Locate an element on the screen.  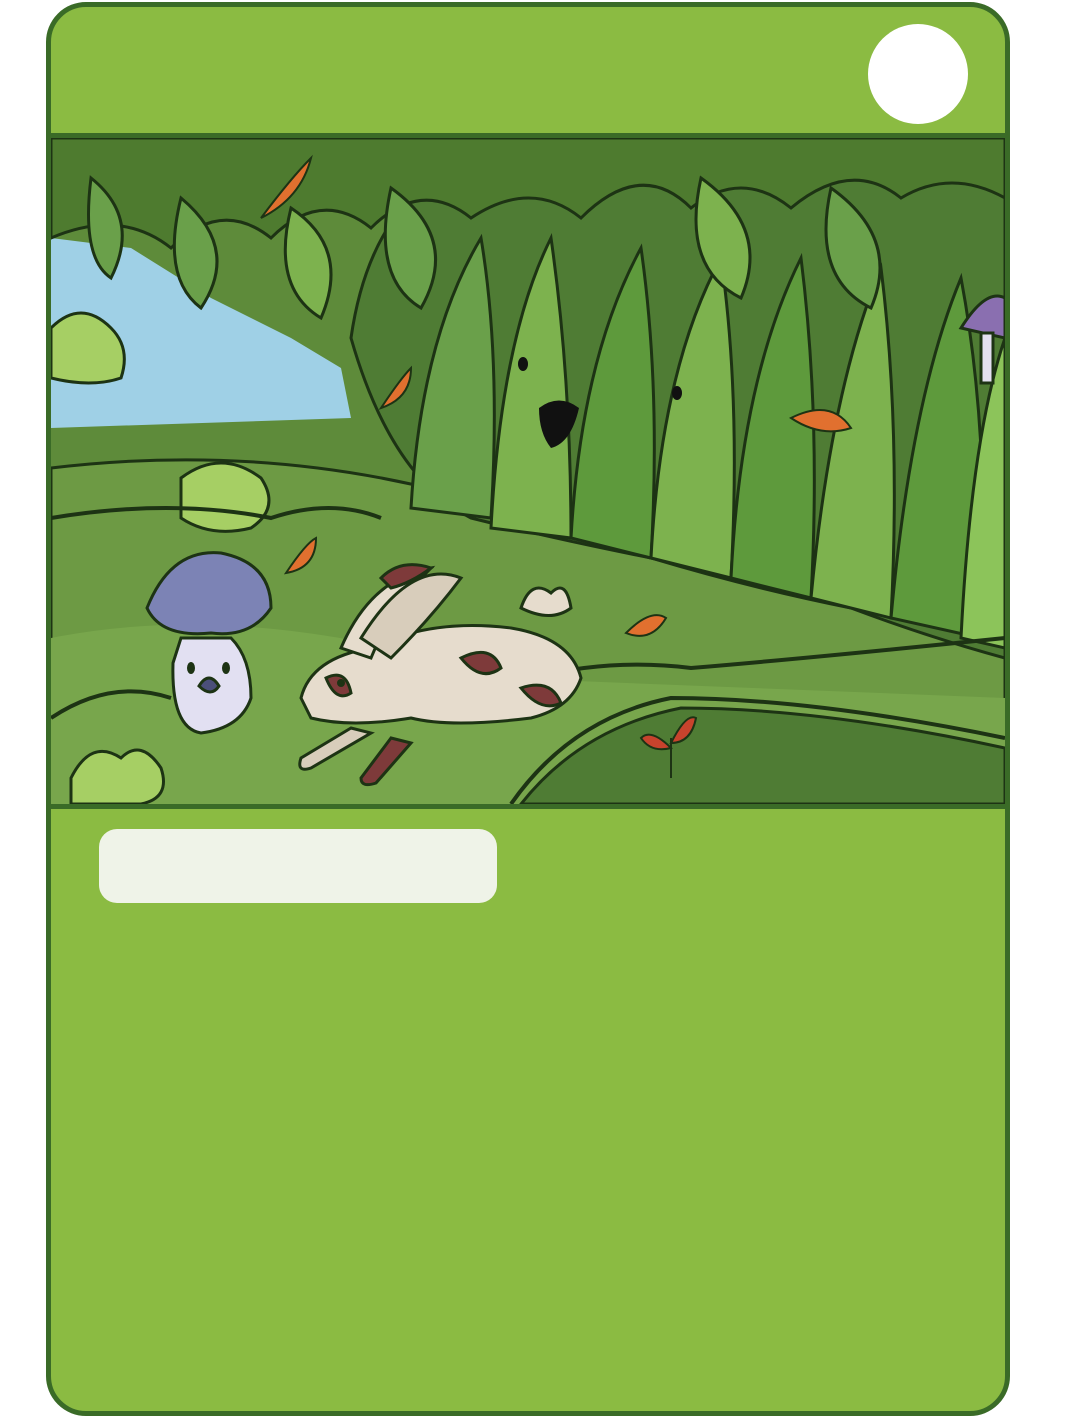
card-corner-badge is located at coordinates (918, 74).